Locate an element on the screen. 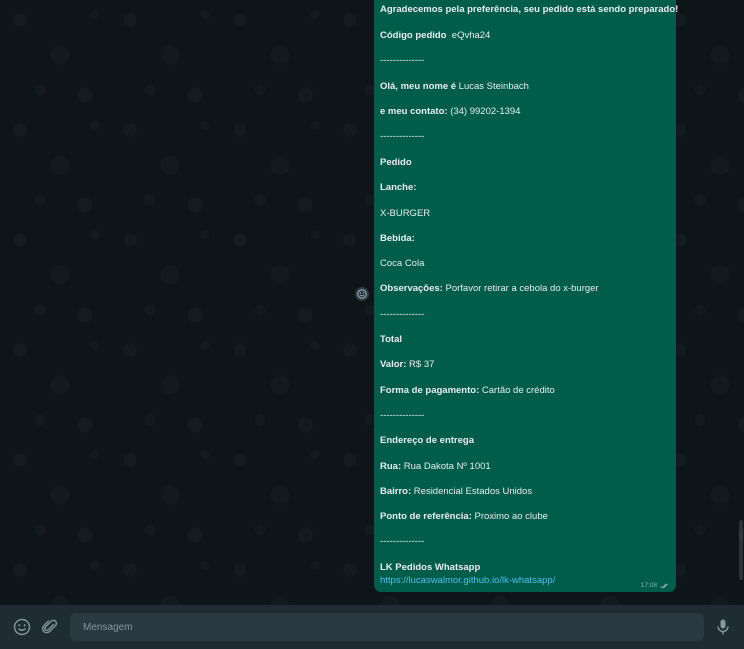  value-line: Valor: R$ 37 is located at coordinates (407, 365).